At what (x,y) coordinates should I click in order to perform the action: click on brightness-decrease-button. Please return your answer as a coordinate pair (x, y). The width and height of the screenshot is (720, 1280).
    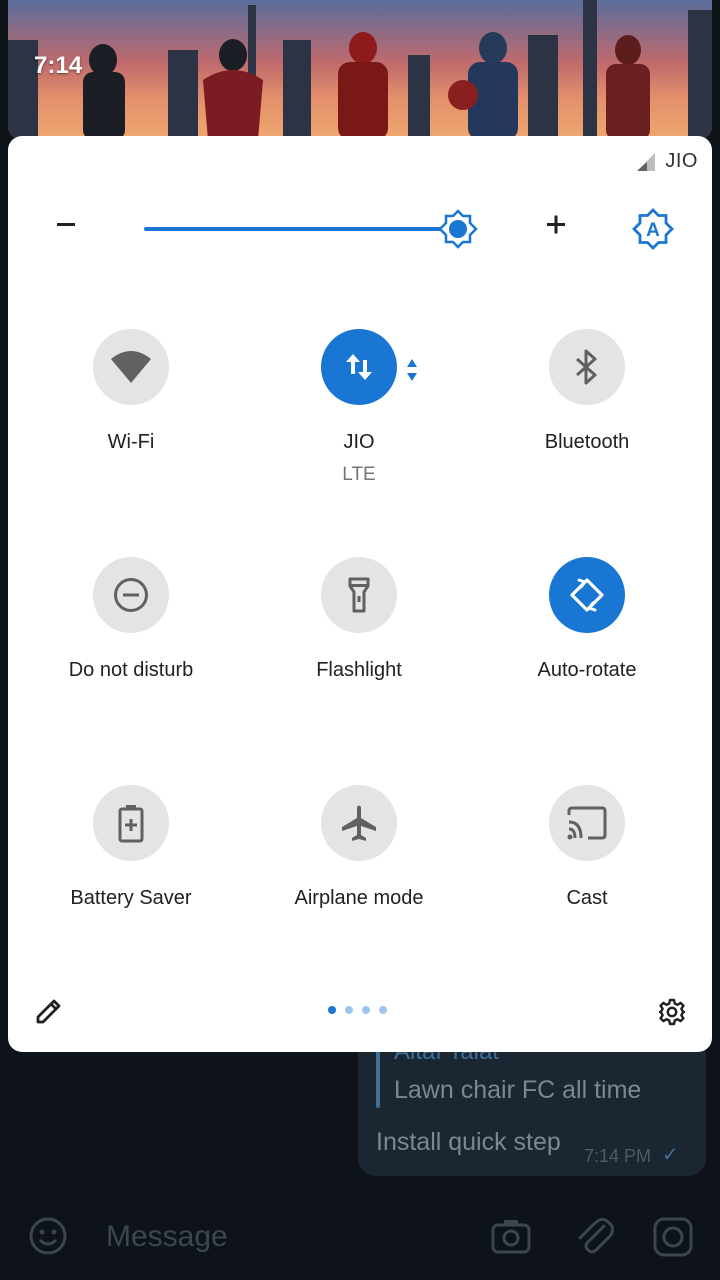
    Looking at the image, I should click on (66, 224).